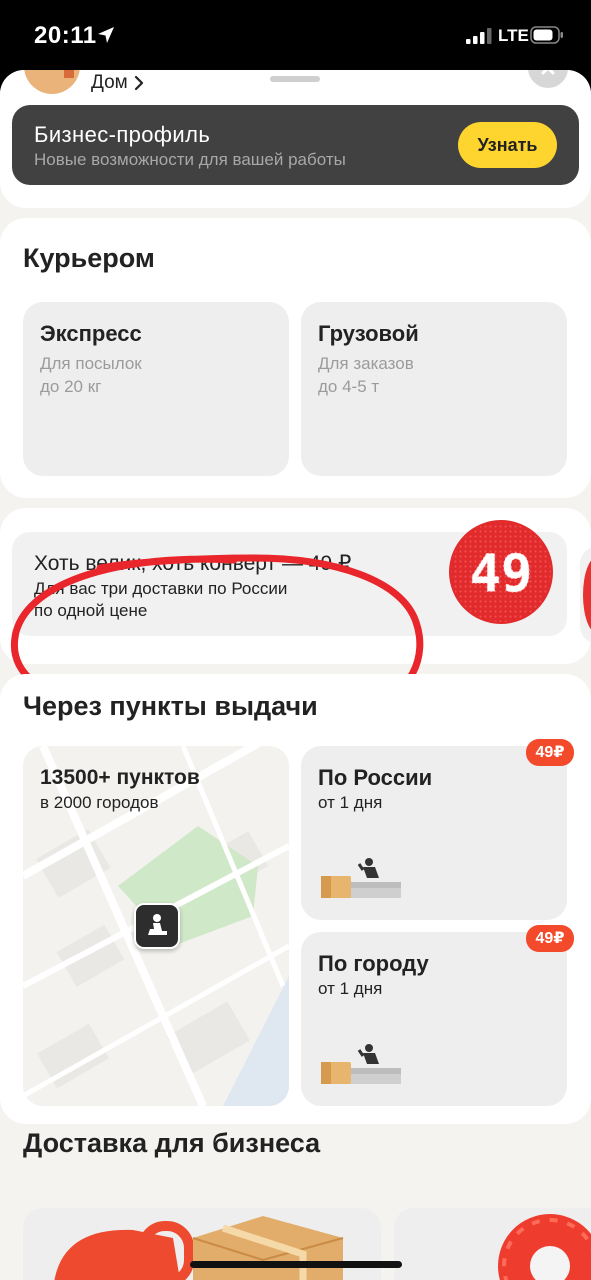  What do you see at coordinates (550, 752) in the screenshot?
I see `russia-price-badge: 49₽` at bounding box center [550, 752].